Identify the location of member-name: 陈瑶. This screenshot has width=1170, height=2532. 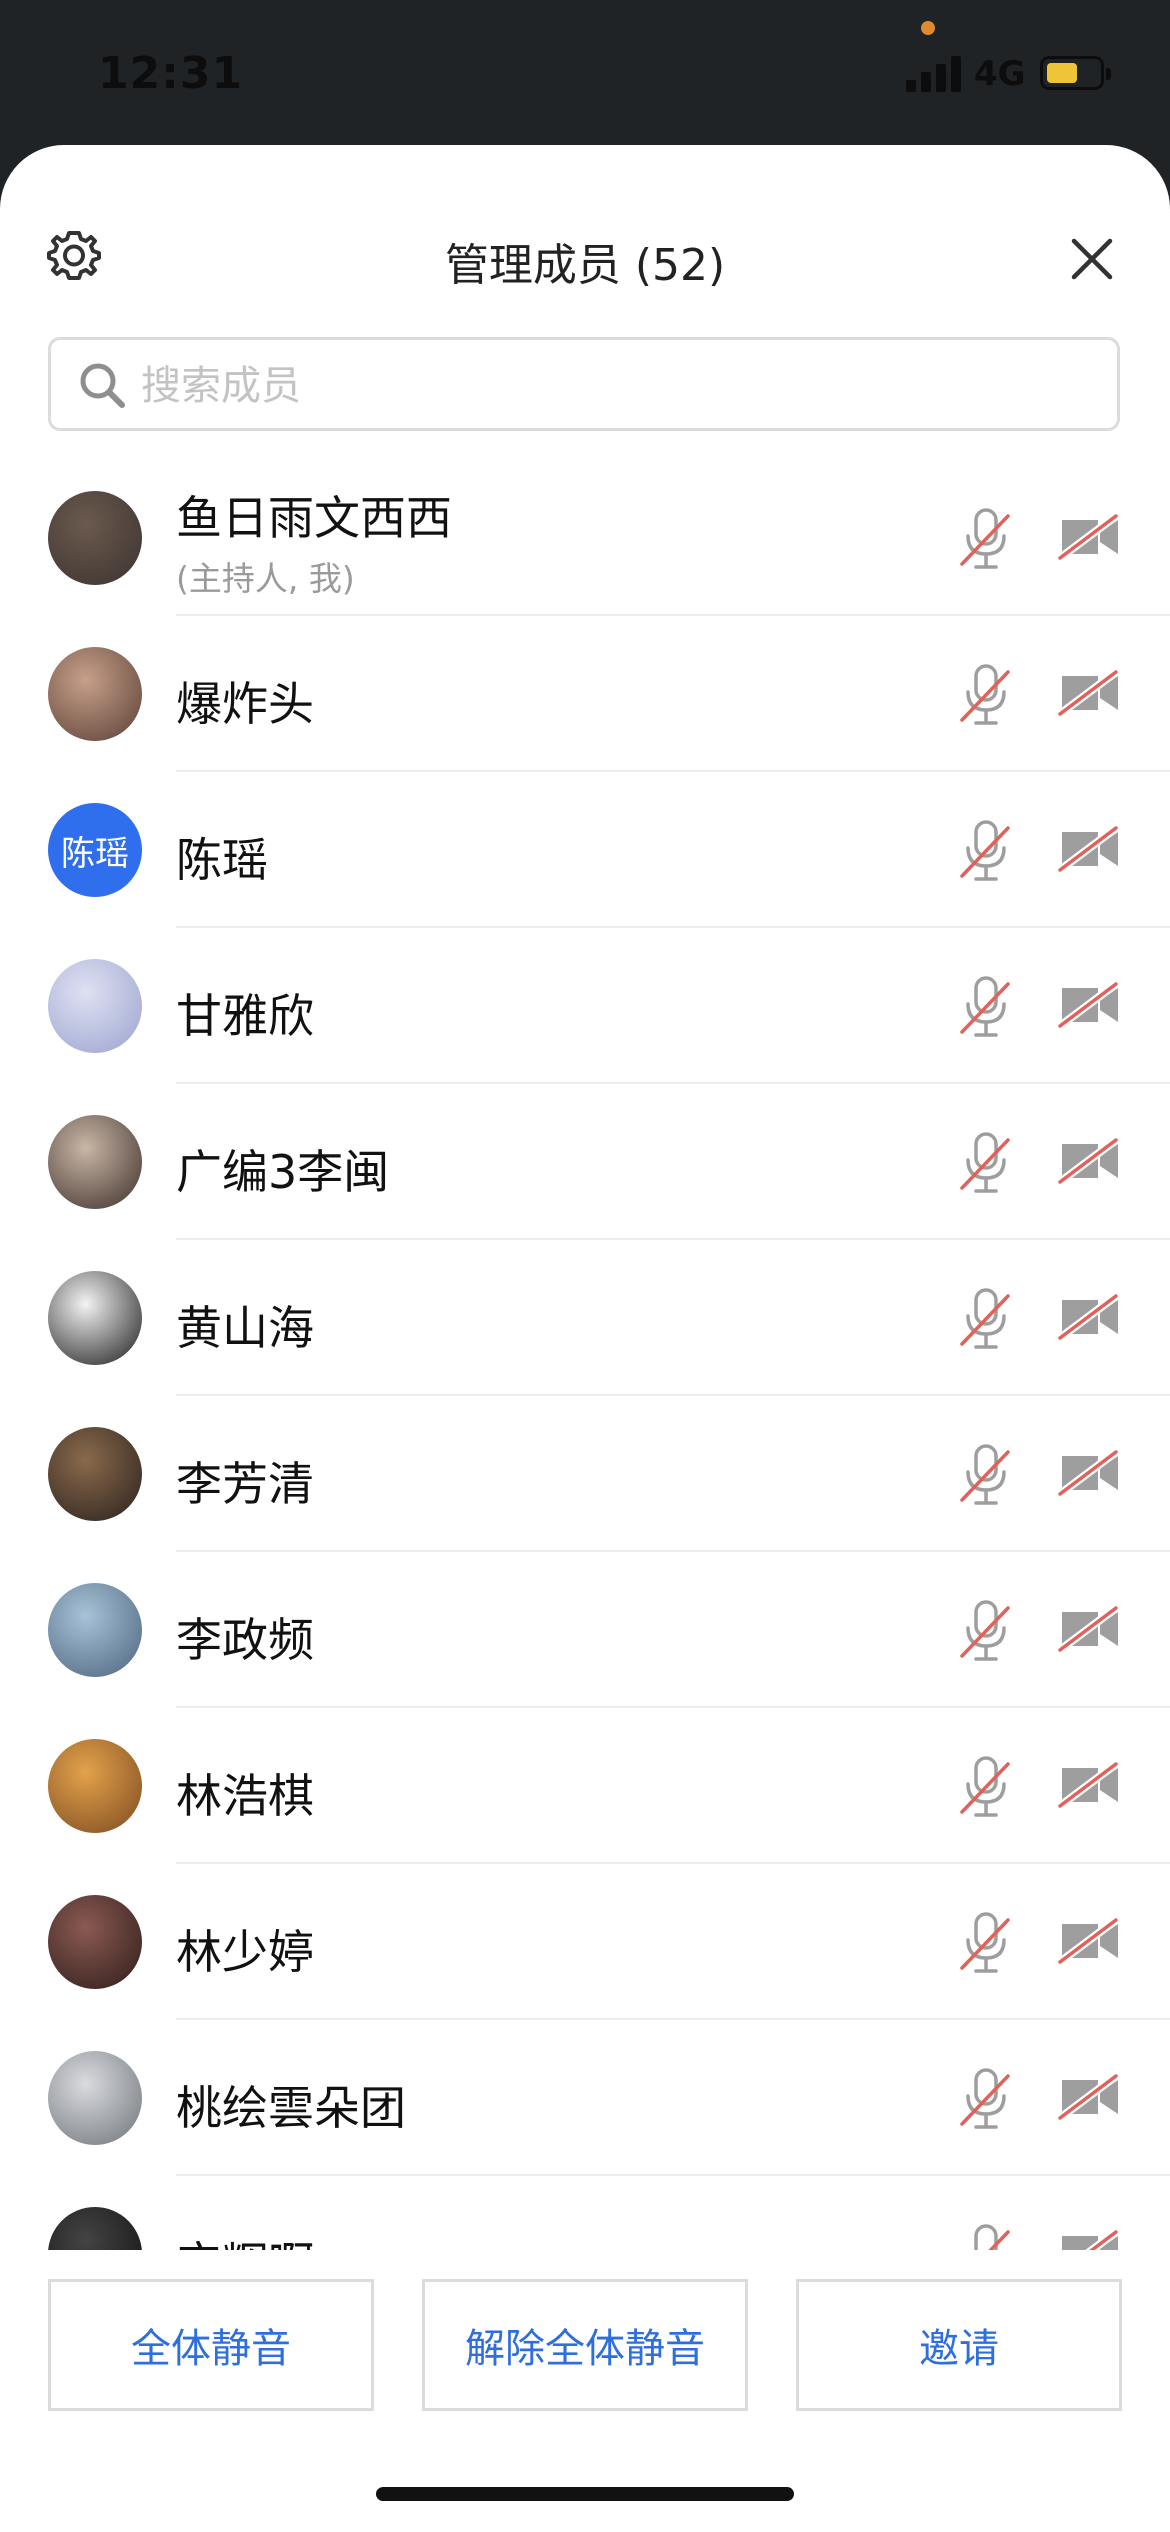
(222, 860).